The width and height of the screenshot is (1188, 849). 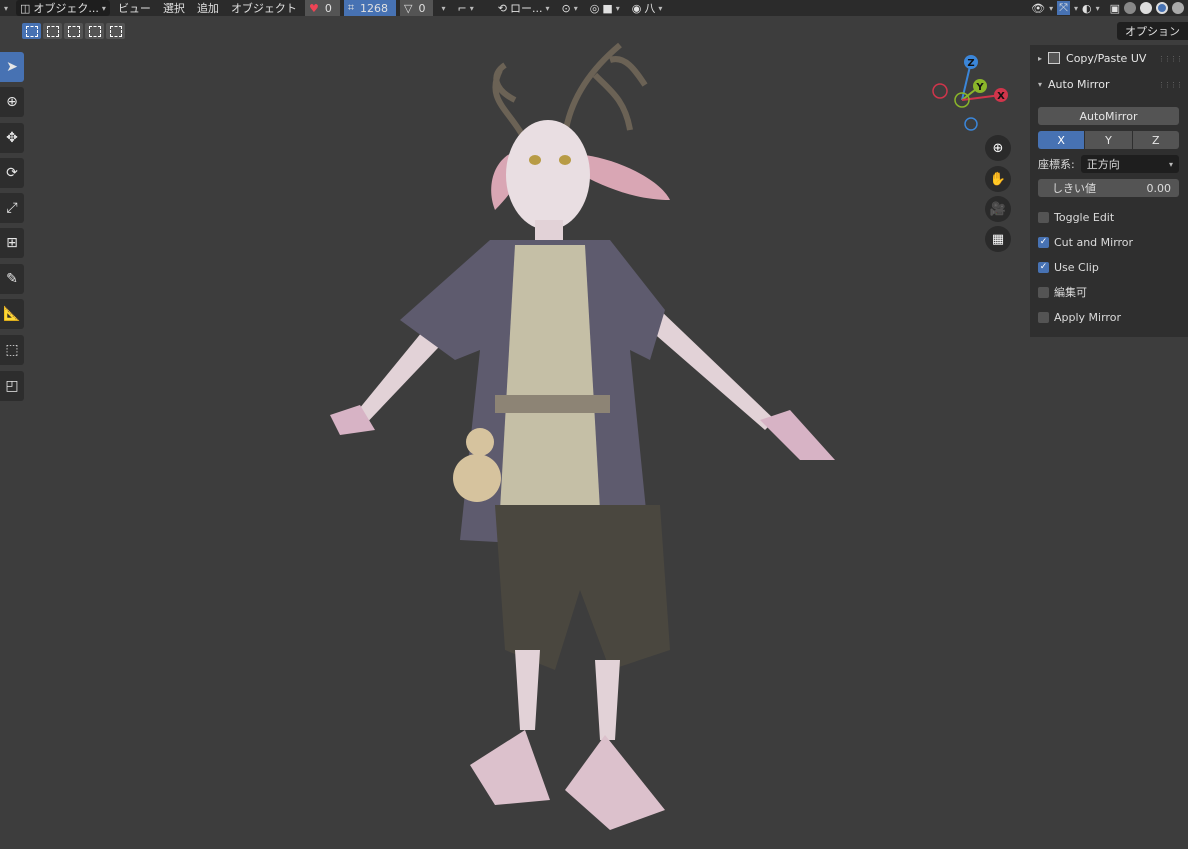 I want to click on select-mode-extend-button, so click(x=52, y=31).